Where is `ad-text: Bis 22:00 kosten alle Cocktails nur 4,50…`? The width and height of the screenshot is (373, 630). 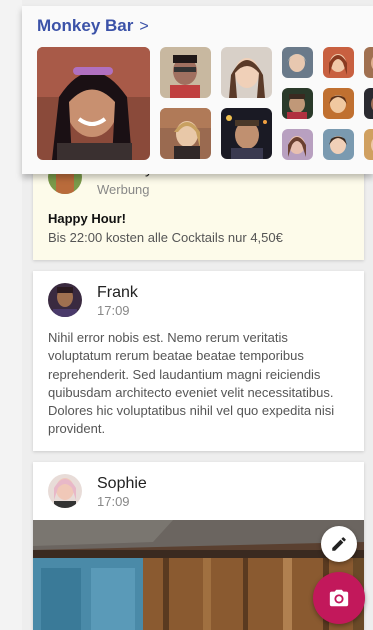 ad-text: Bis 22:00 kosten alle Cocktails nur 4,50… is located at coordinates (165, 237).